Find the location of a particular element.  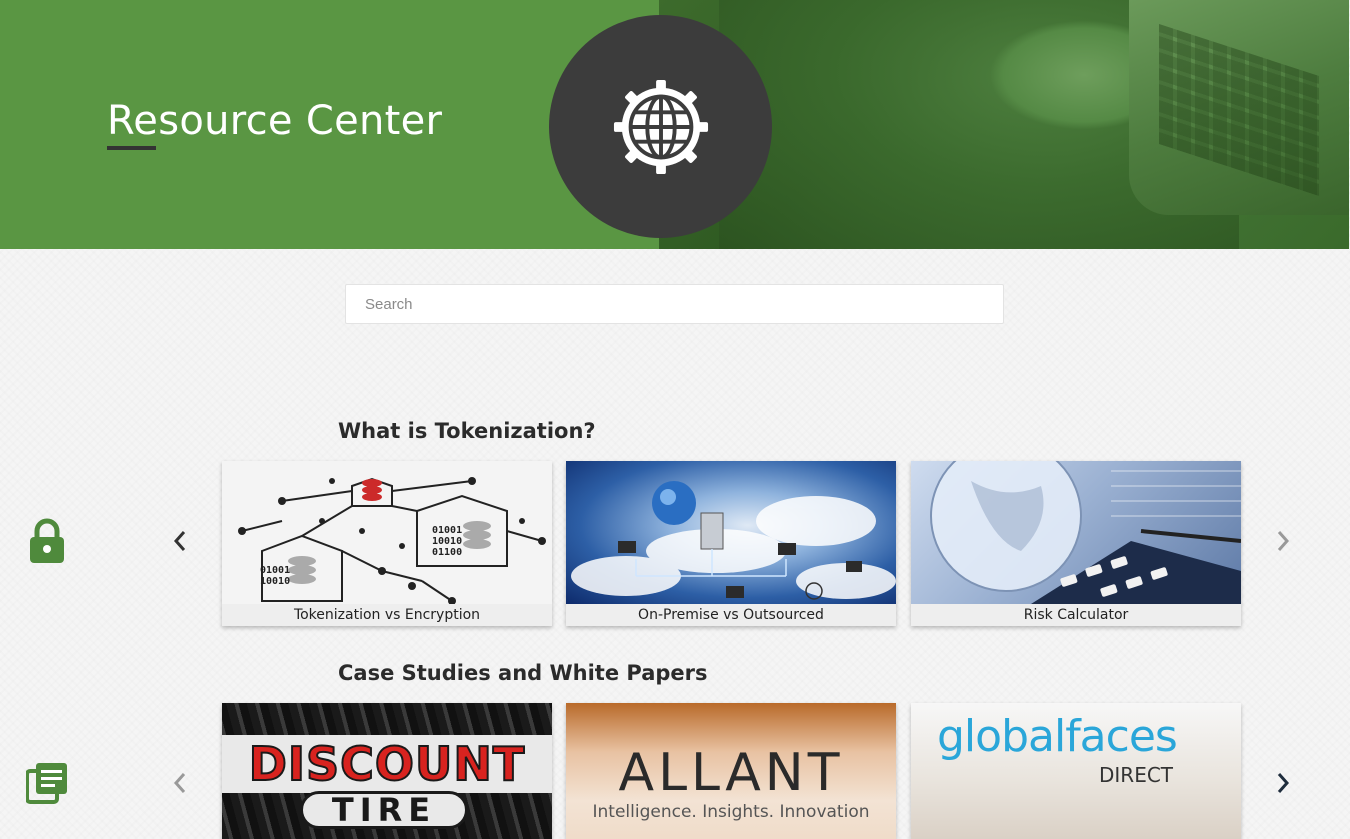

globalfaces-logo-subtext: DIRECT is located at coordinates (1136, 775).